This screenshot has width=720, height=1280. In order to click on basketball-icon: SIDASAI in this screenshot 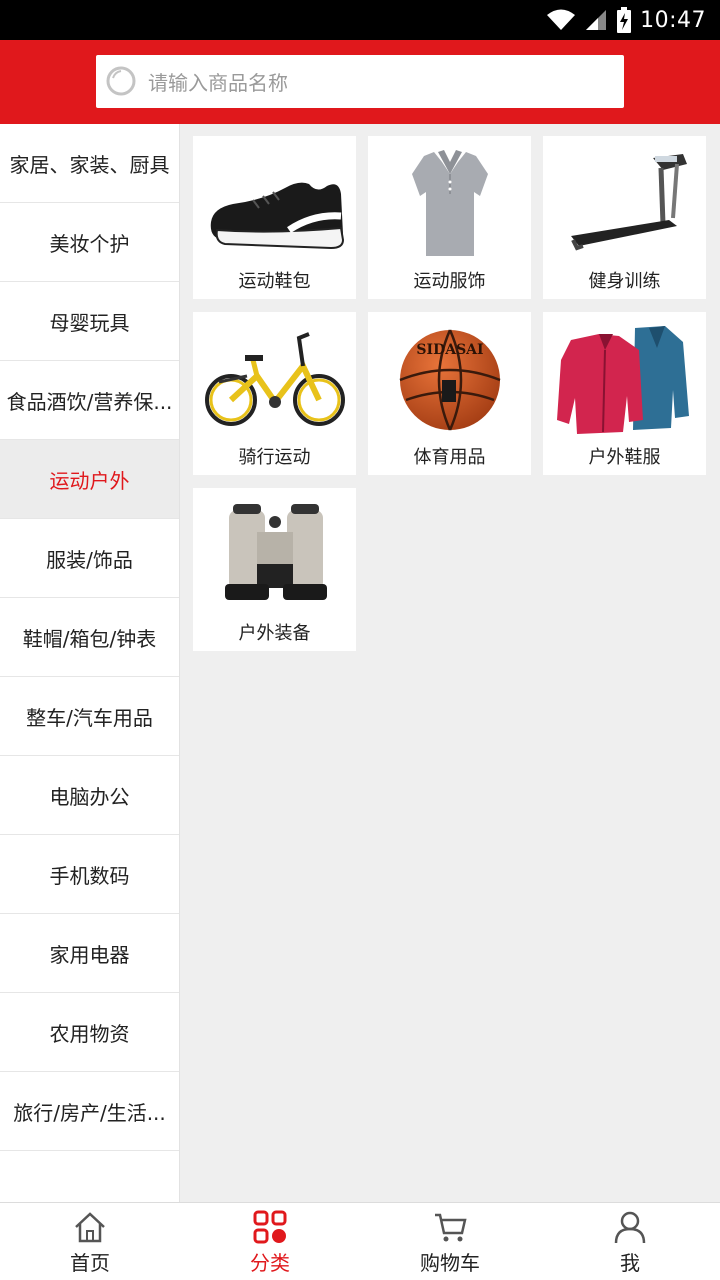, I will do `click(450, 380)`.